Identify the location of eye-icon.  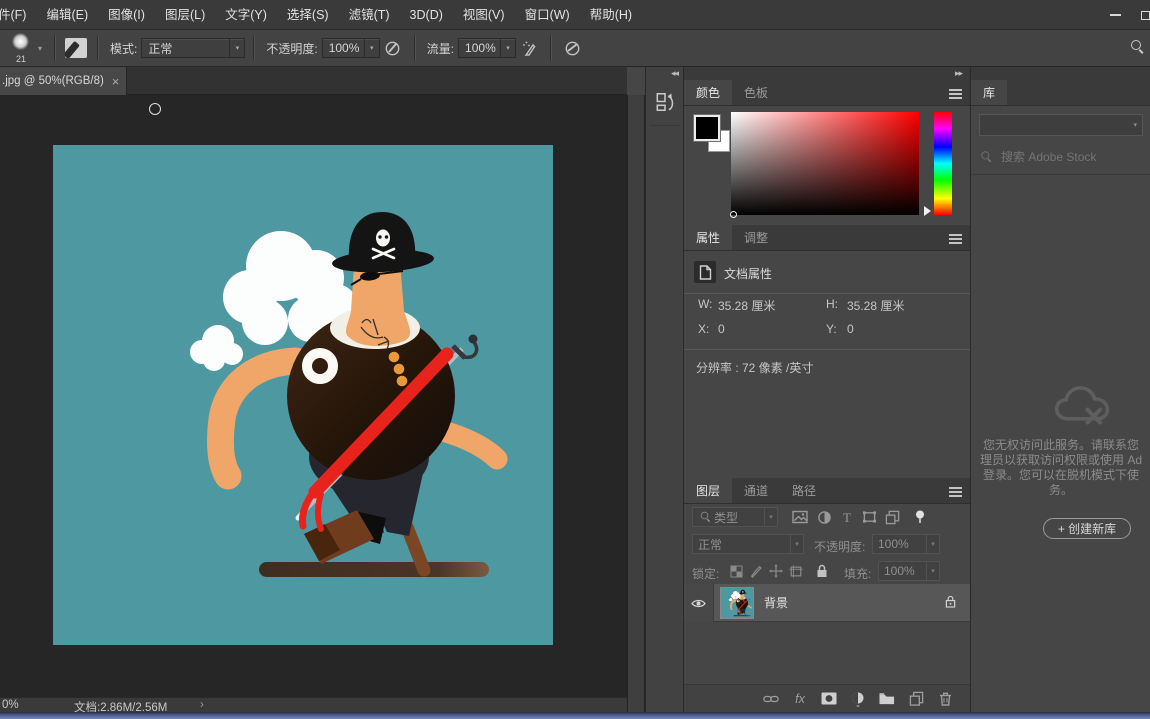
(698, 603).